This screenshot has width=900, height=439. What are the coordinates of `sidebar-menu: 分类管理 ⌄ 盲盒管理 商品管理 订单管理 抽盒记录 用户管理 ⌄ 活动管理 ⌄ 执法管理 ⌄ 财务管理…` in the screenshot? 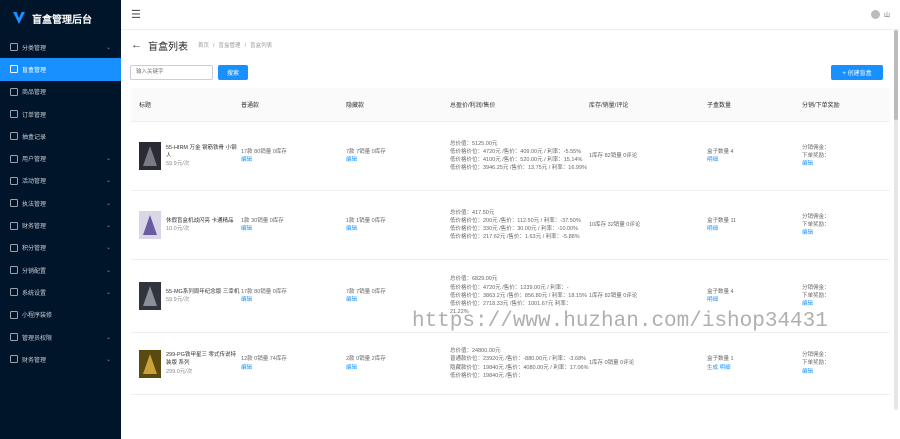 It's located at (60, 203).